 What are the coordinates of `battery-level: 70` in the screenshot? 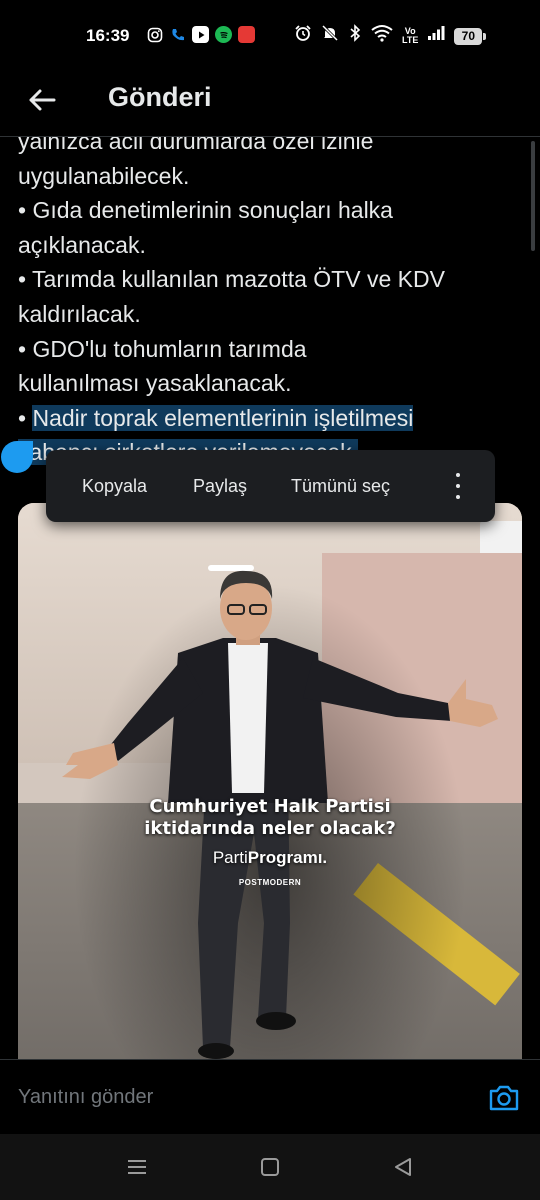 It's located at (468, 36).